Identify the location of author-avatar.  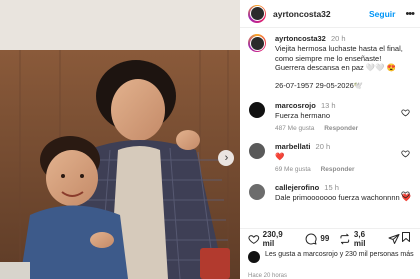
(257, 13).